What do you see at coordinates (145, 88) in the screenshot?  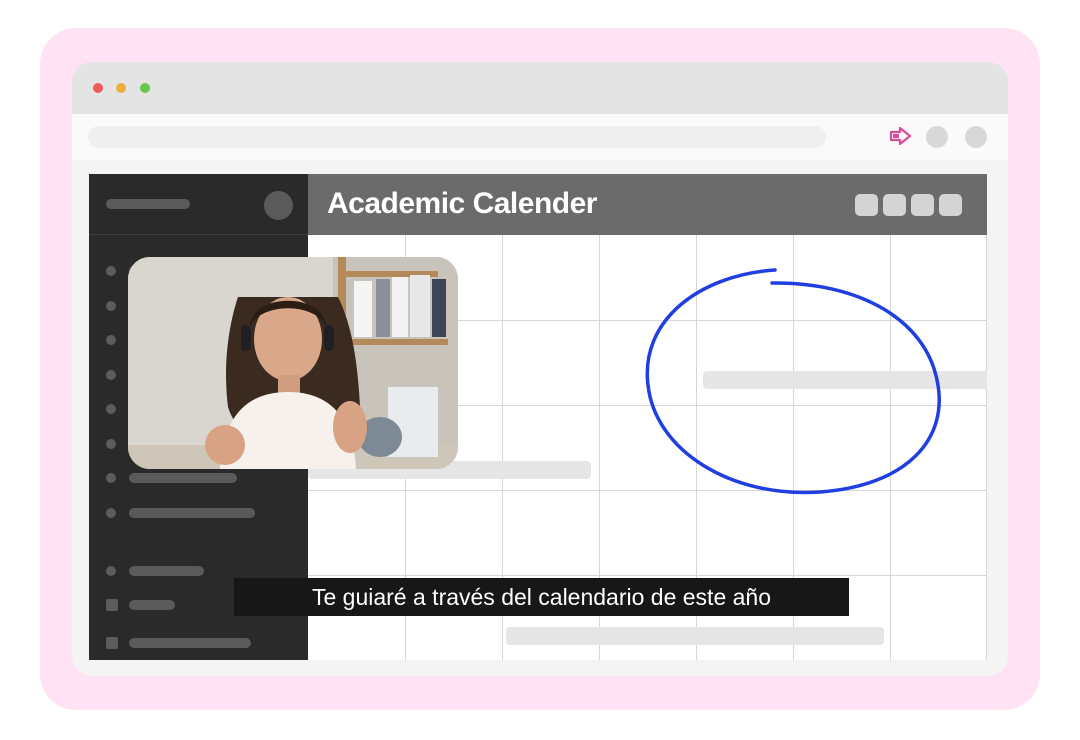 I see `maximize-window-button` at bounding box center [145, 88].